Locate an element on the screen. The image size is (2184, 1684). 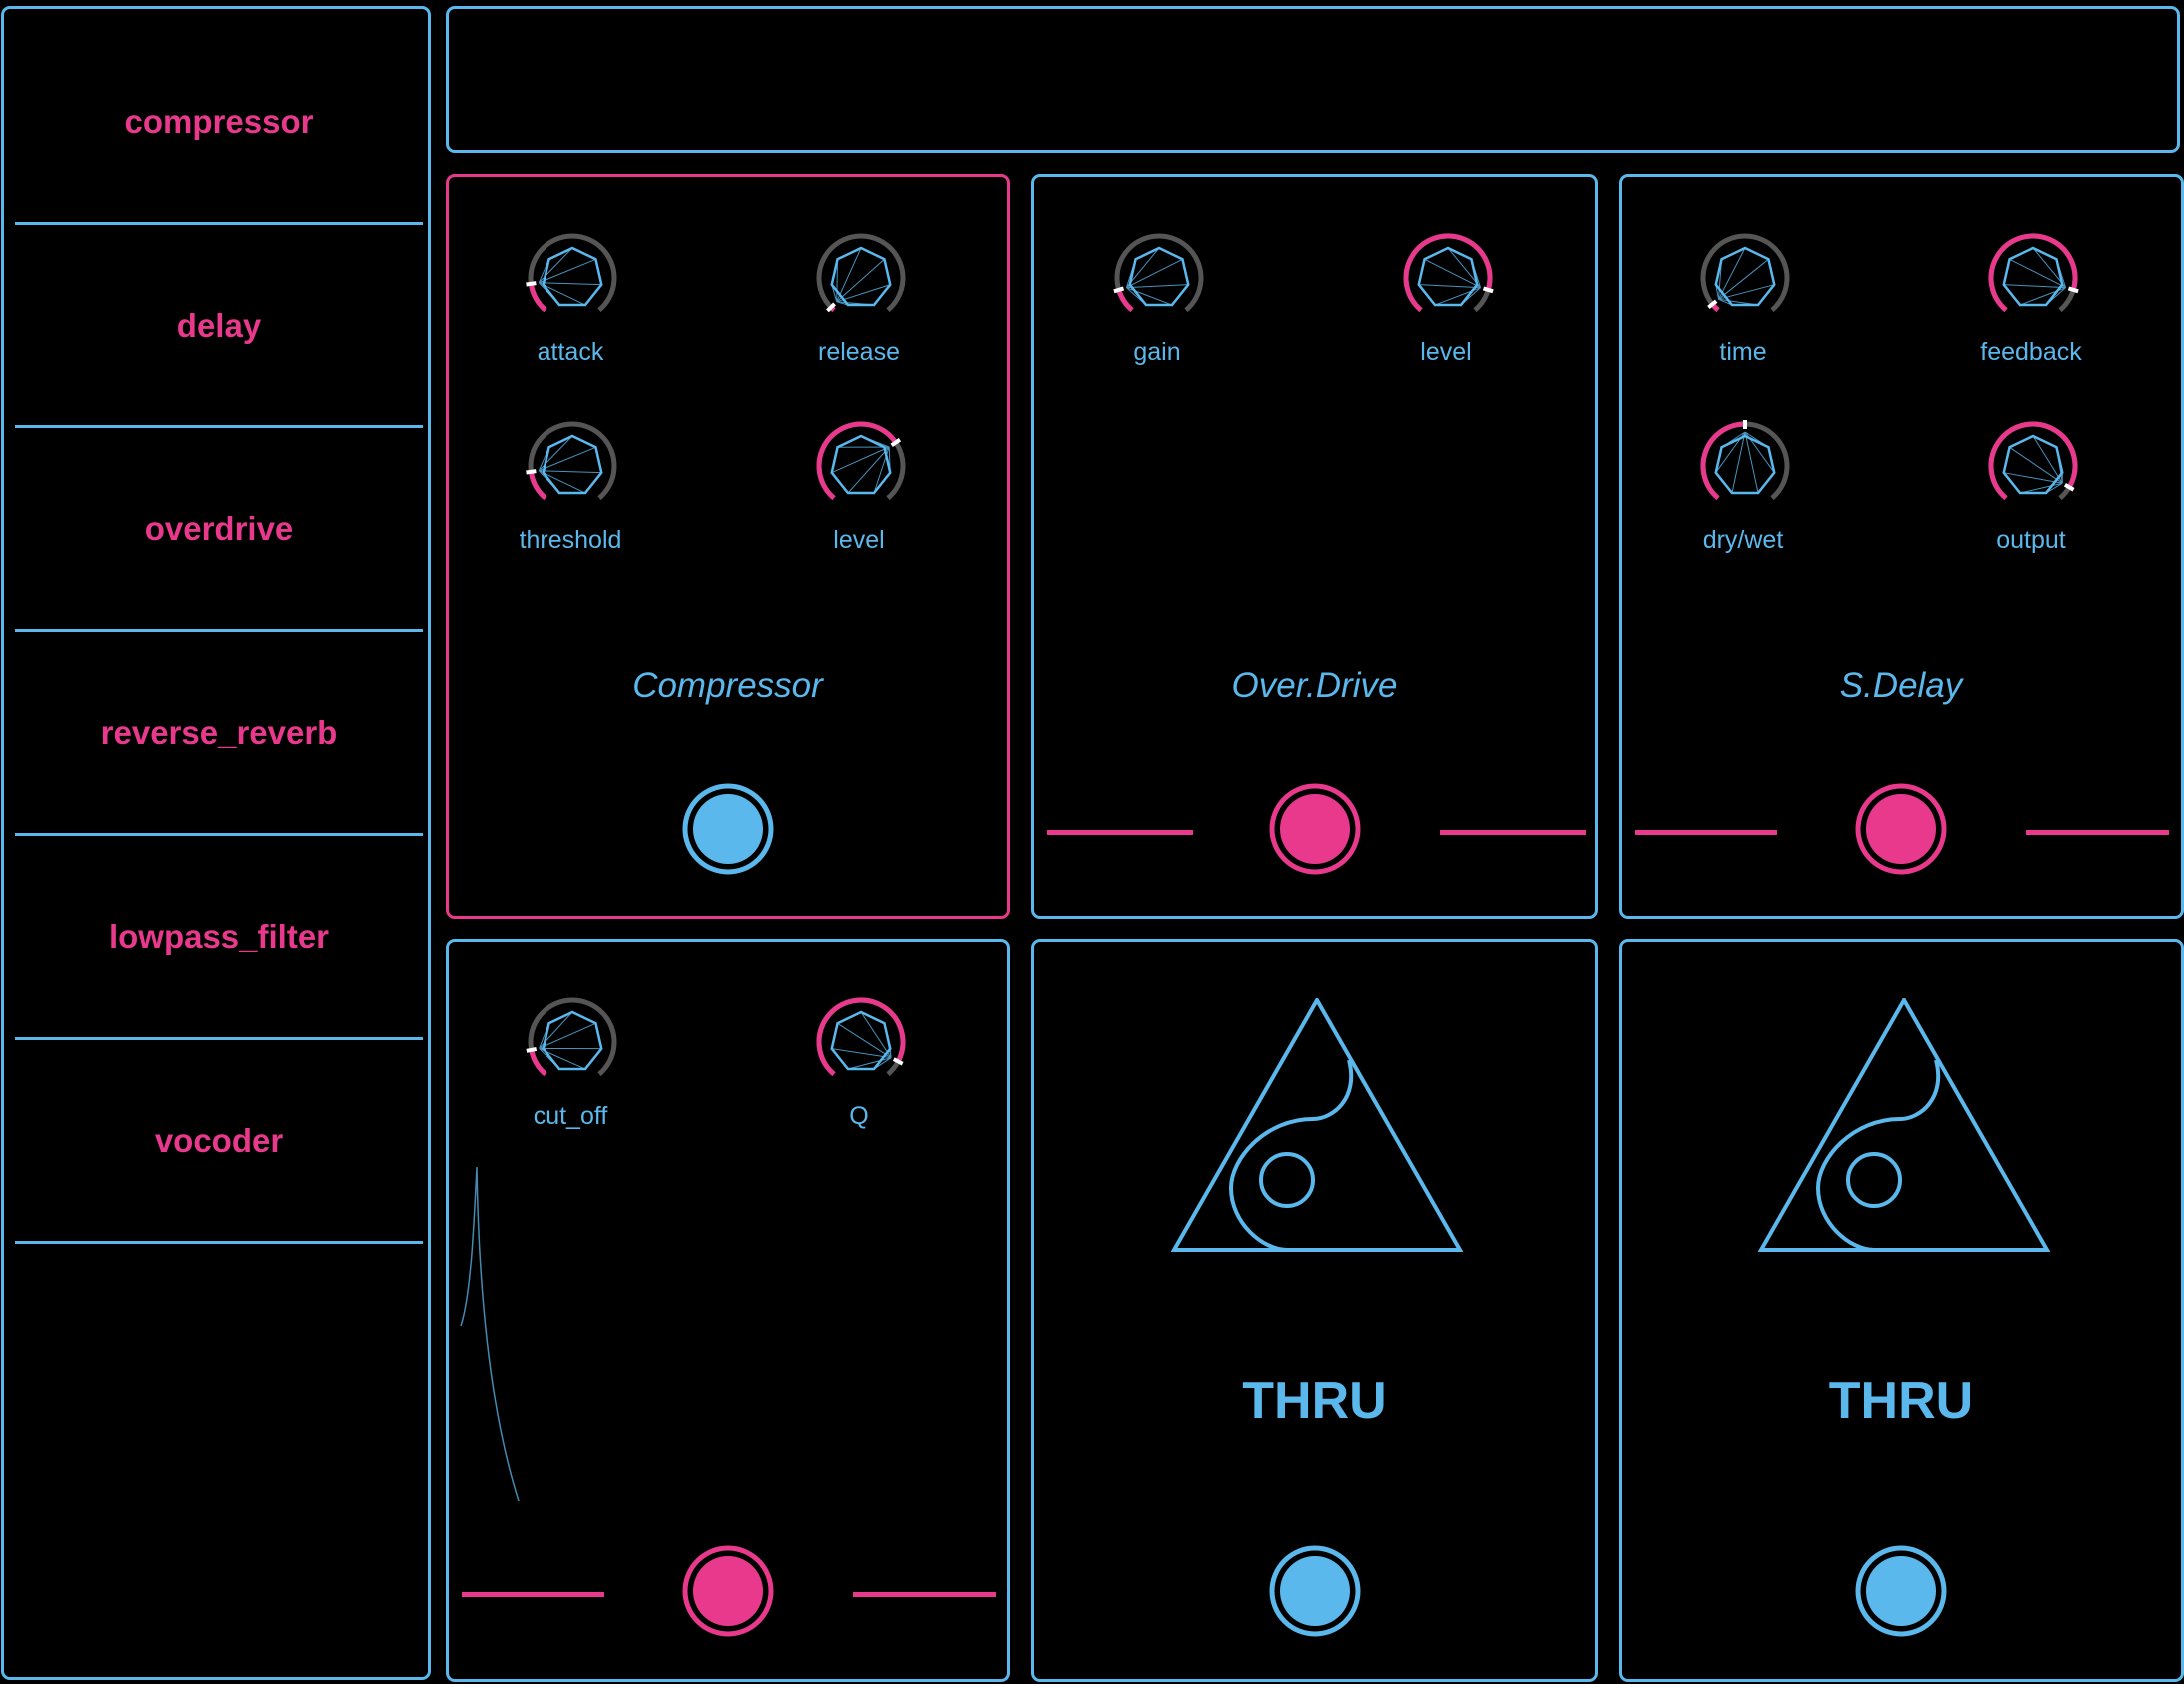
thru-panel-2: THRU is located at coordinates (1901, 1310).